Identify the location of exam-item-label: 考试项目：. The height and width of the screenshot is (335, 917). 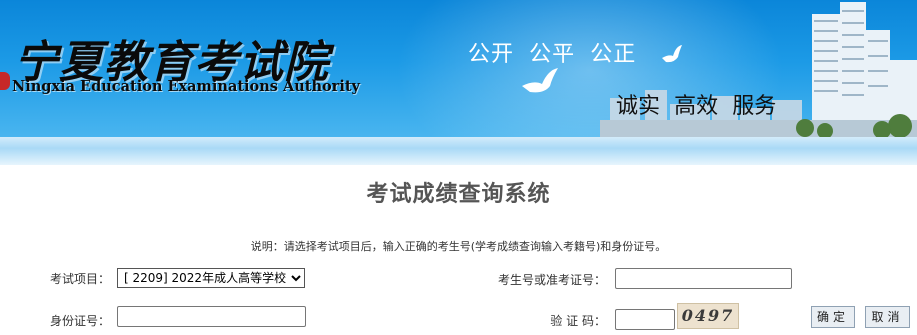
(79, 279).